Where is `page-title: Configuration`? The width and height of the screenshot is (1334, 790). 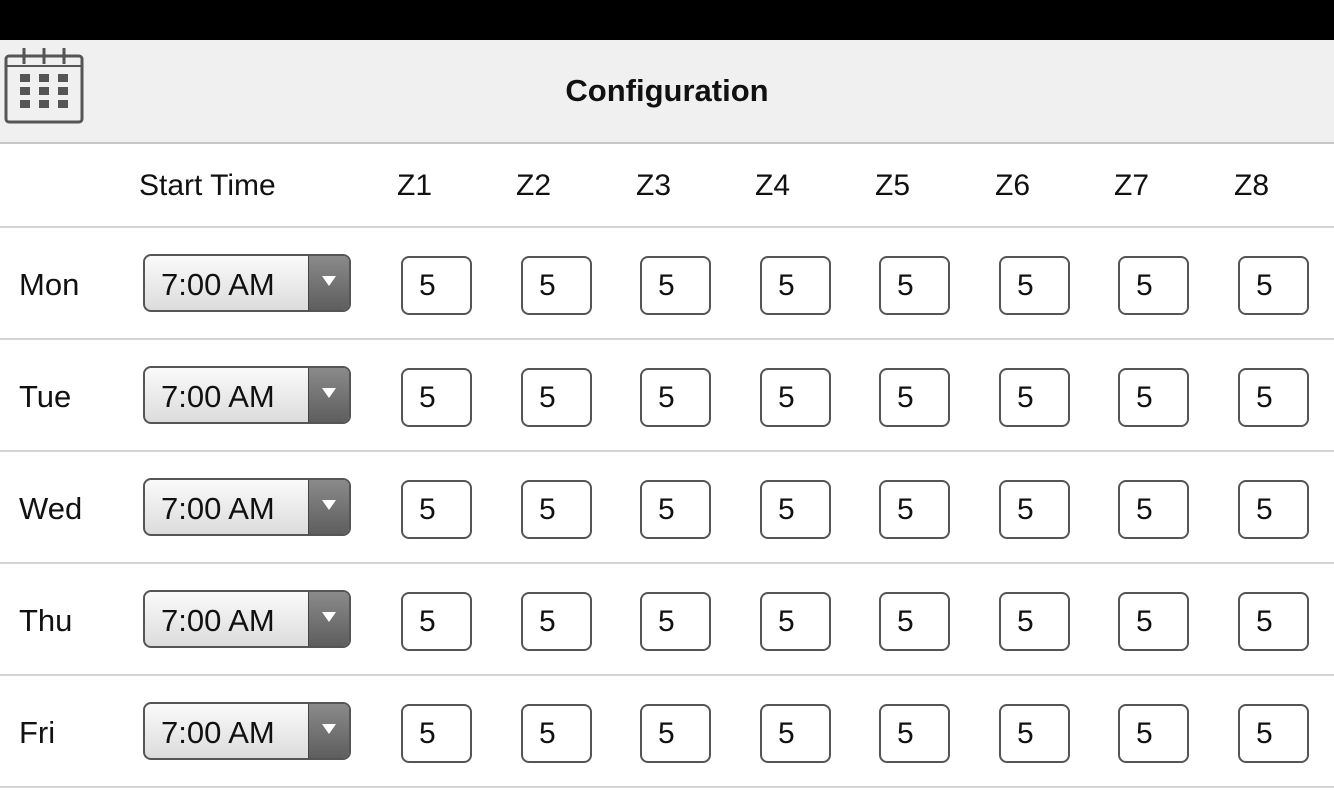 page-title: Configuration is located at coordinates (667, 90).